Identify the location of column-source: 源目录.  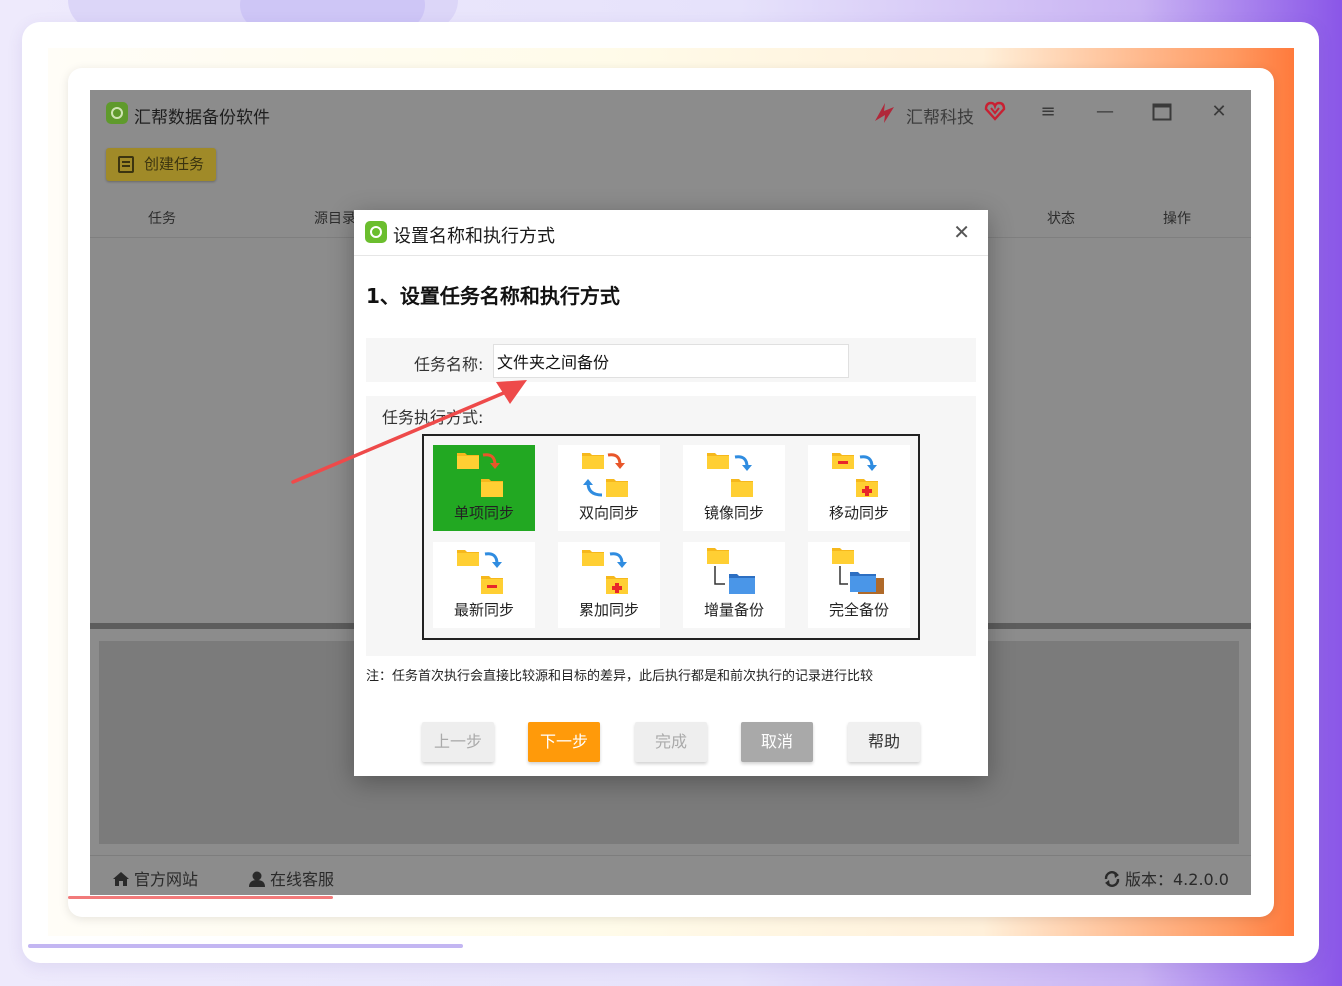
(335, 219).